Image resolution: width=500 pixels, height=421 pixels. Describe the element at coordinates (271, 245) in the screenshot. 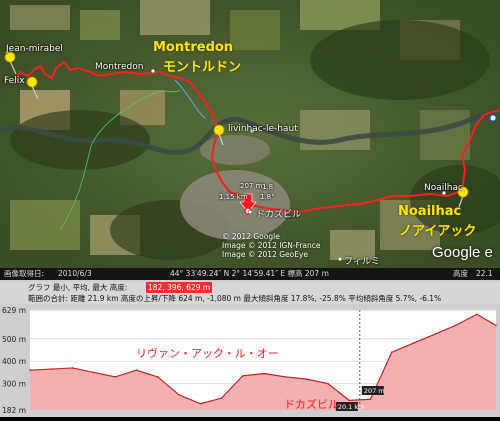

I see `attribution-line: Image © 2012 IGN-France` at that location.